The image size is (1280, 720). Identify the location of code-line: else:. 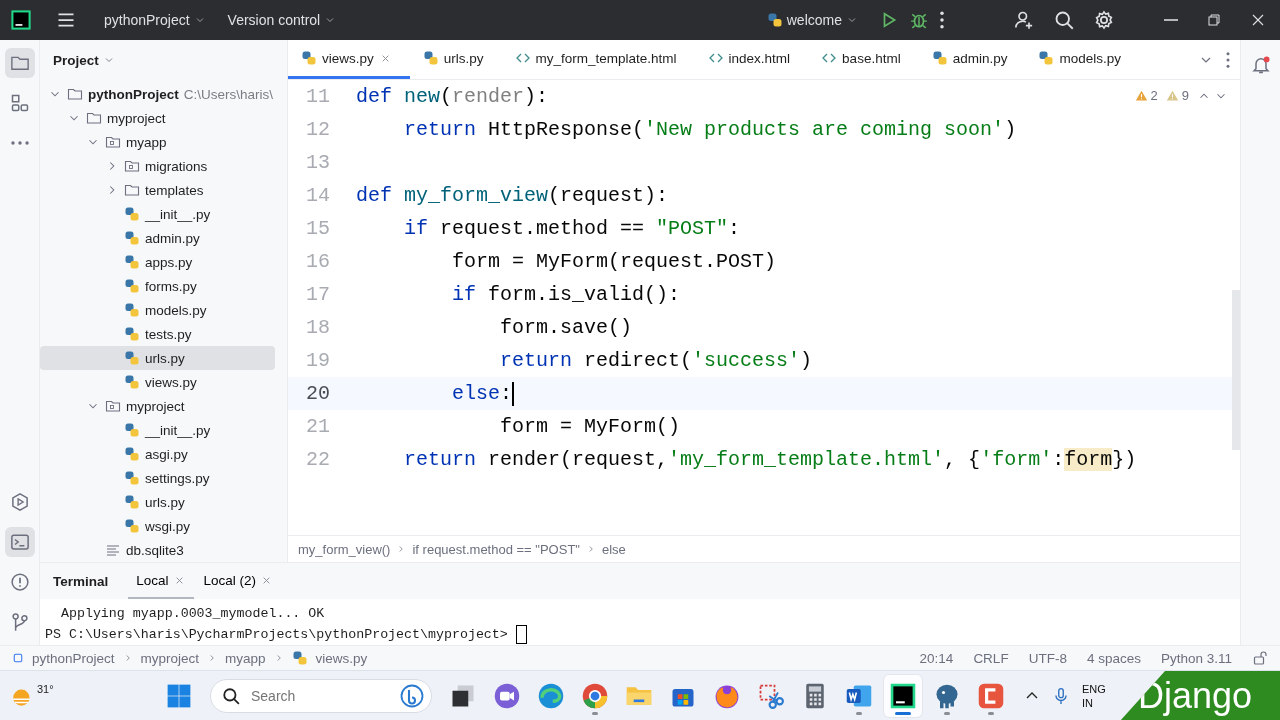
(482, 393).